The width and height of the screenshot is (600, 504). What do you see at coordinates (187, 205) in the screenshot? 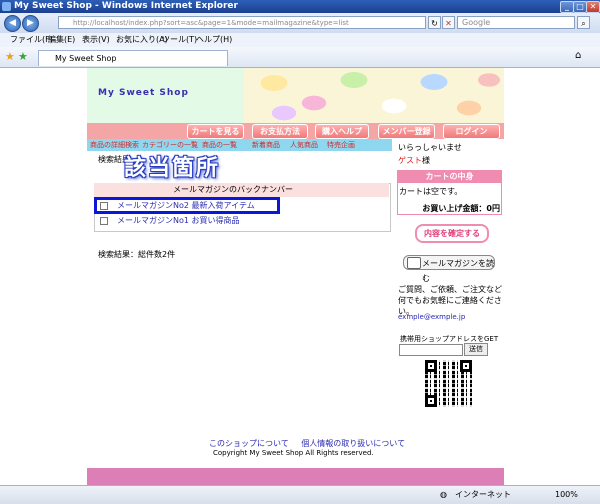
I see `highlight-box` at bounding box center [187, 205].